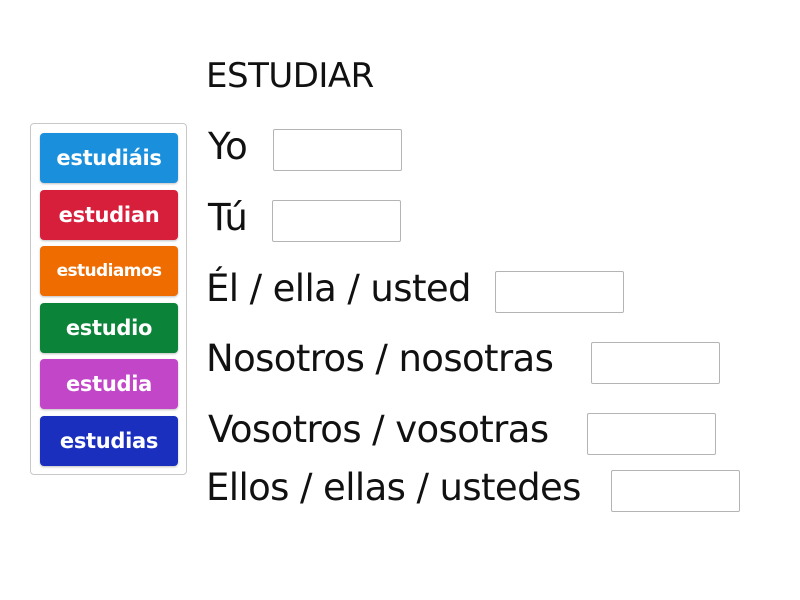 This screenshot has width=800, height=600. What do you see at coordinates (393, 487) in the screenshot?
I see `pronoun-label: Ellos / ellas / ustedes` at bounding box center [393, 487].